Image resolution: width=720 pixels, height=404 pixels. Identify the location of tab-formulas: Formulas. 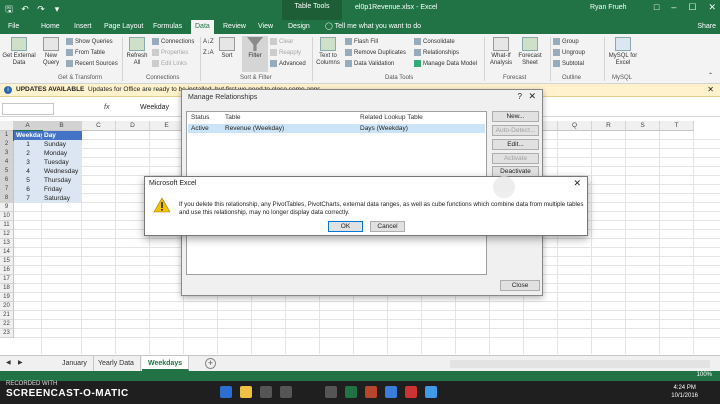
(167, 27).